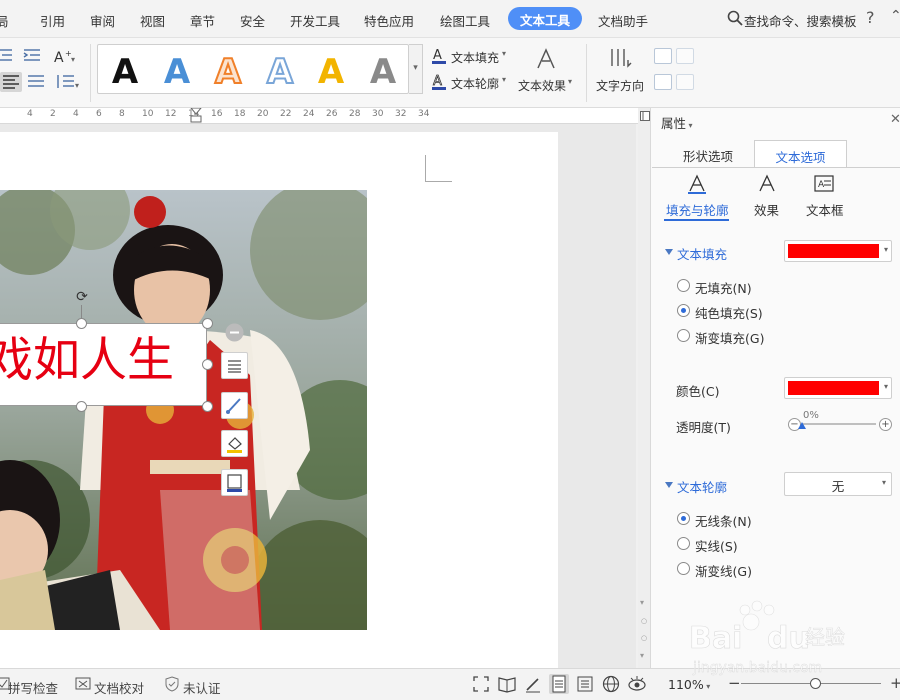 The image size is (900, 700). I want to click on web-view-icon, so click(611, 684).